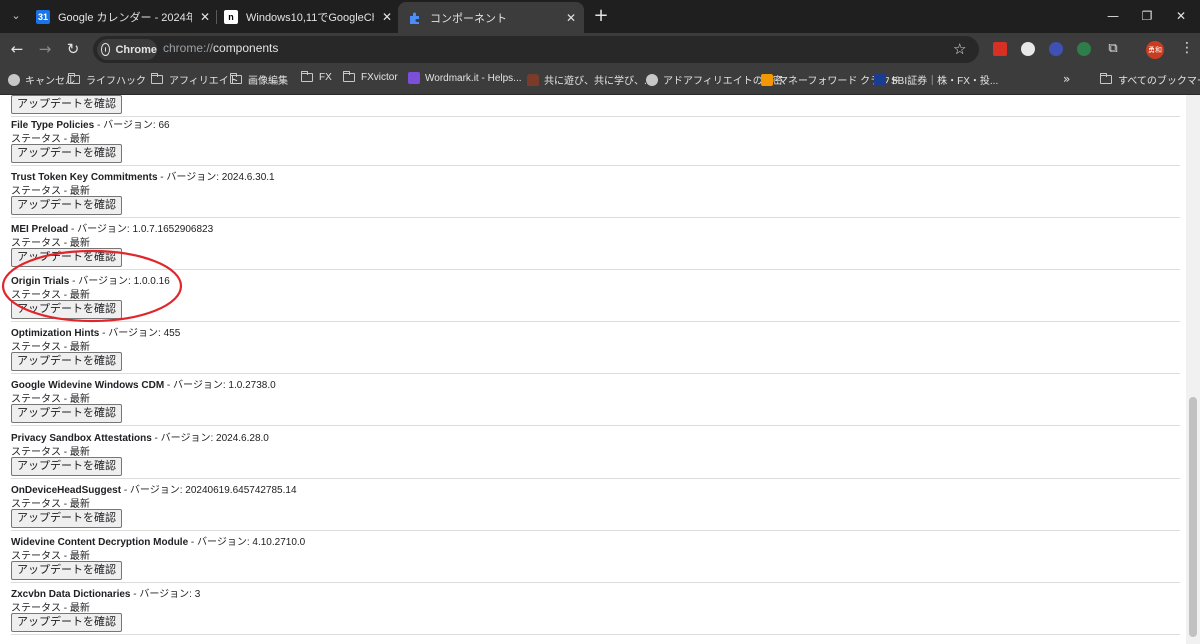 Image resolution: width=1200 pixels, height=644 pixels. Describe the element at coordinates (151, 281) in the screenshot. I see `component-version: 1.0.0.16` at that location.